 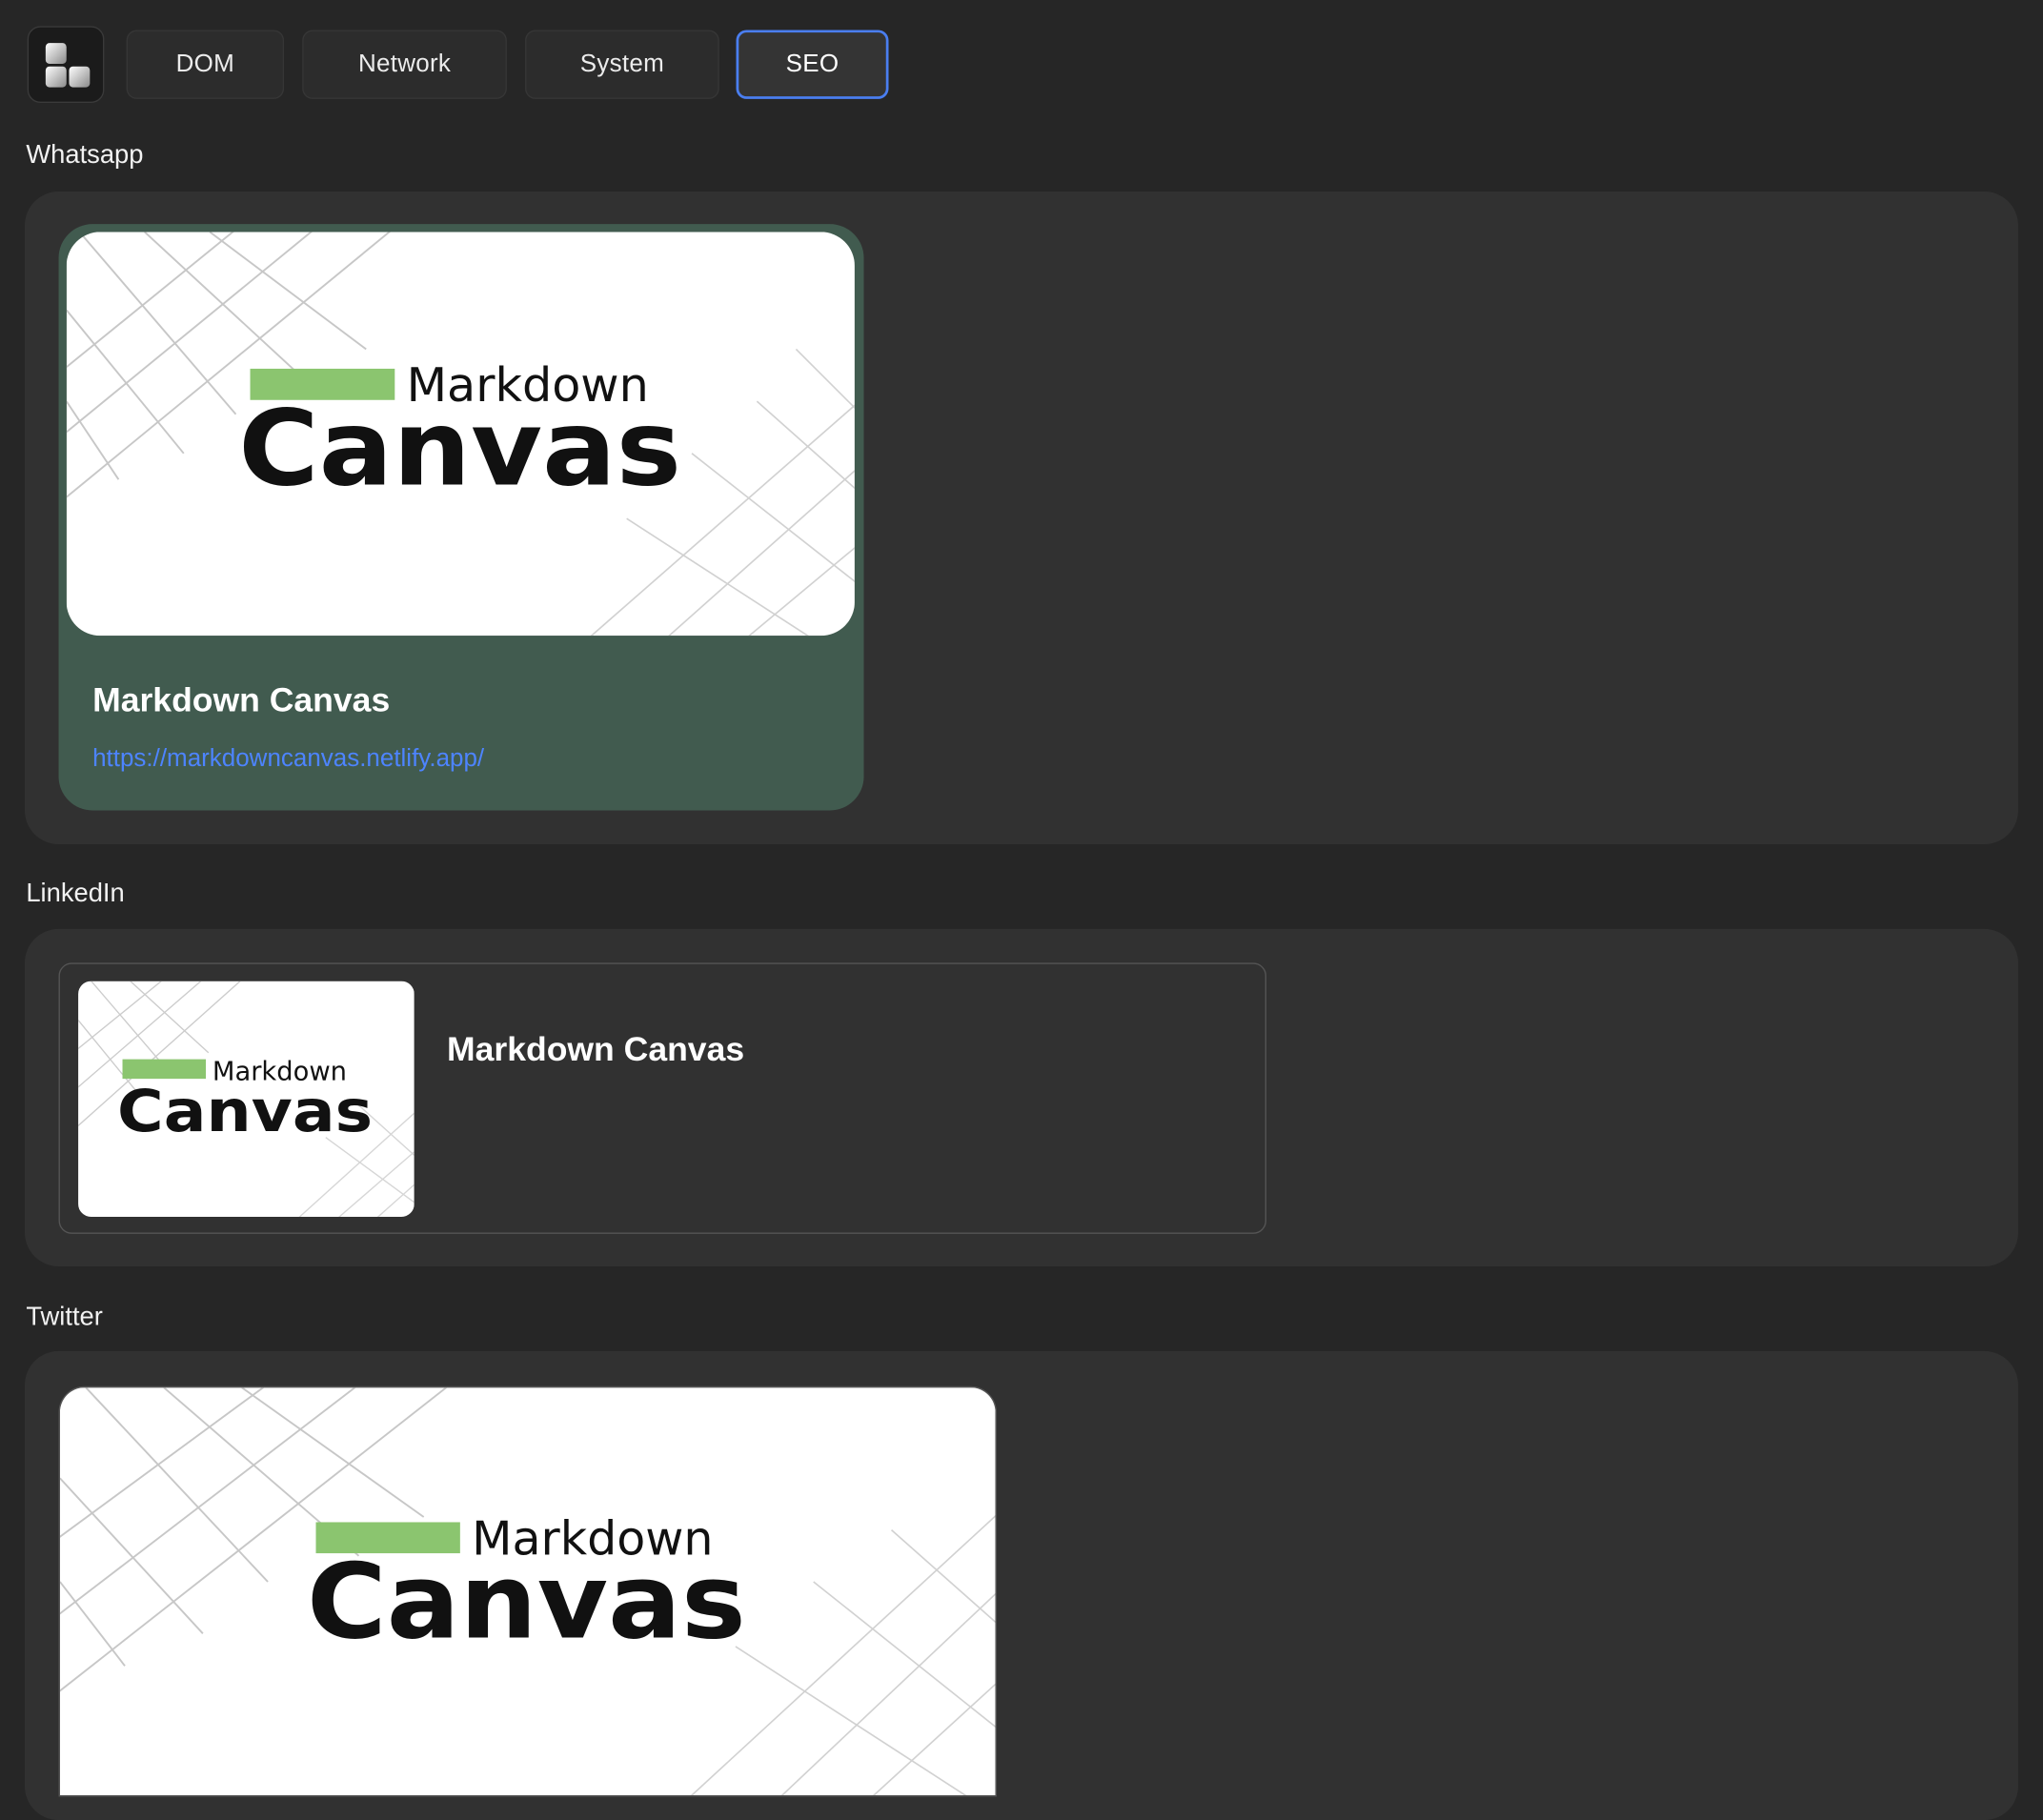 What do you see at coordinates (85, 155) in the screenshot?
I see `section-title-whatsapp: Whatsapp` at bounding box center [85, 155].